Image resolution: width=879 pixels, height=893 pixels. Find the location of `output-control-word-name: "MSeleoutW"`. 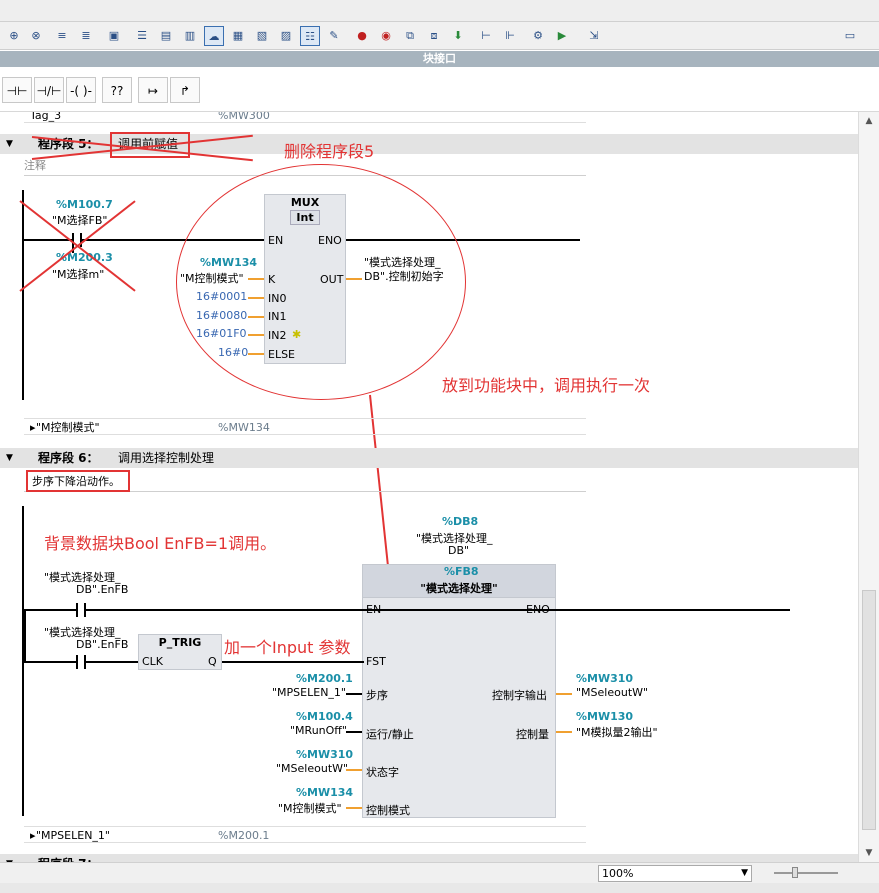

output-control-word-name: "MSeleoutW" is located at coordinates (612, 692).